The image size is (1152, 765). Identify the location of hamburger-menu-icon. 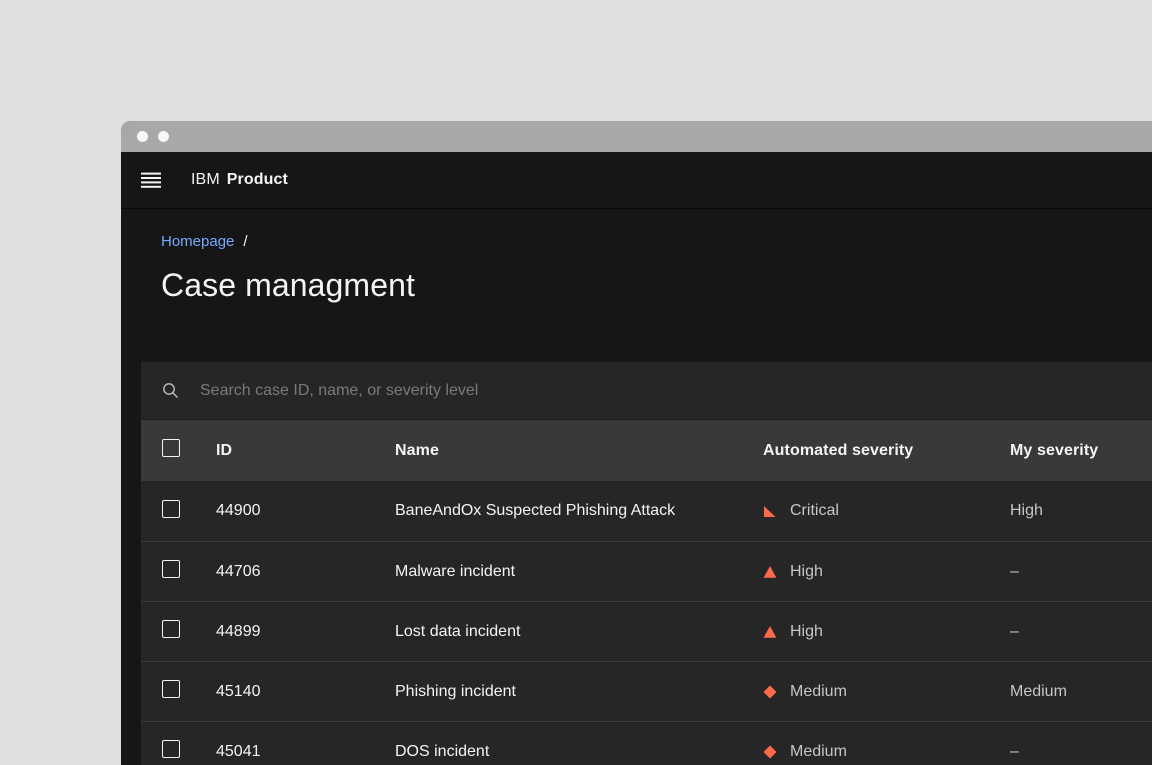
(151, 180).